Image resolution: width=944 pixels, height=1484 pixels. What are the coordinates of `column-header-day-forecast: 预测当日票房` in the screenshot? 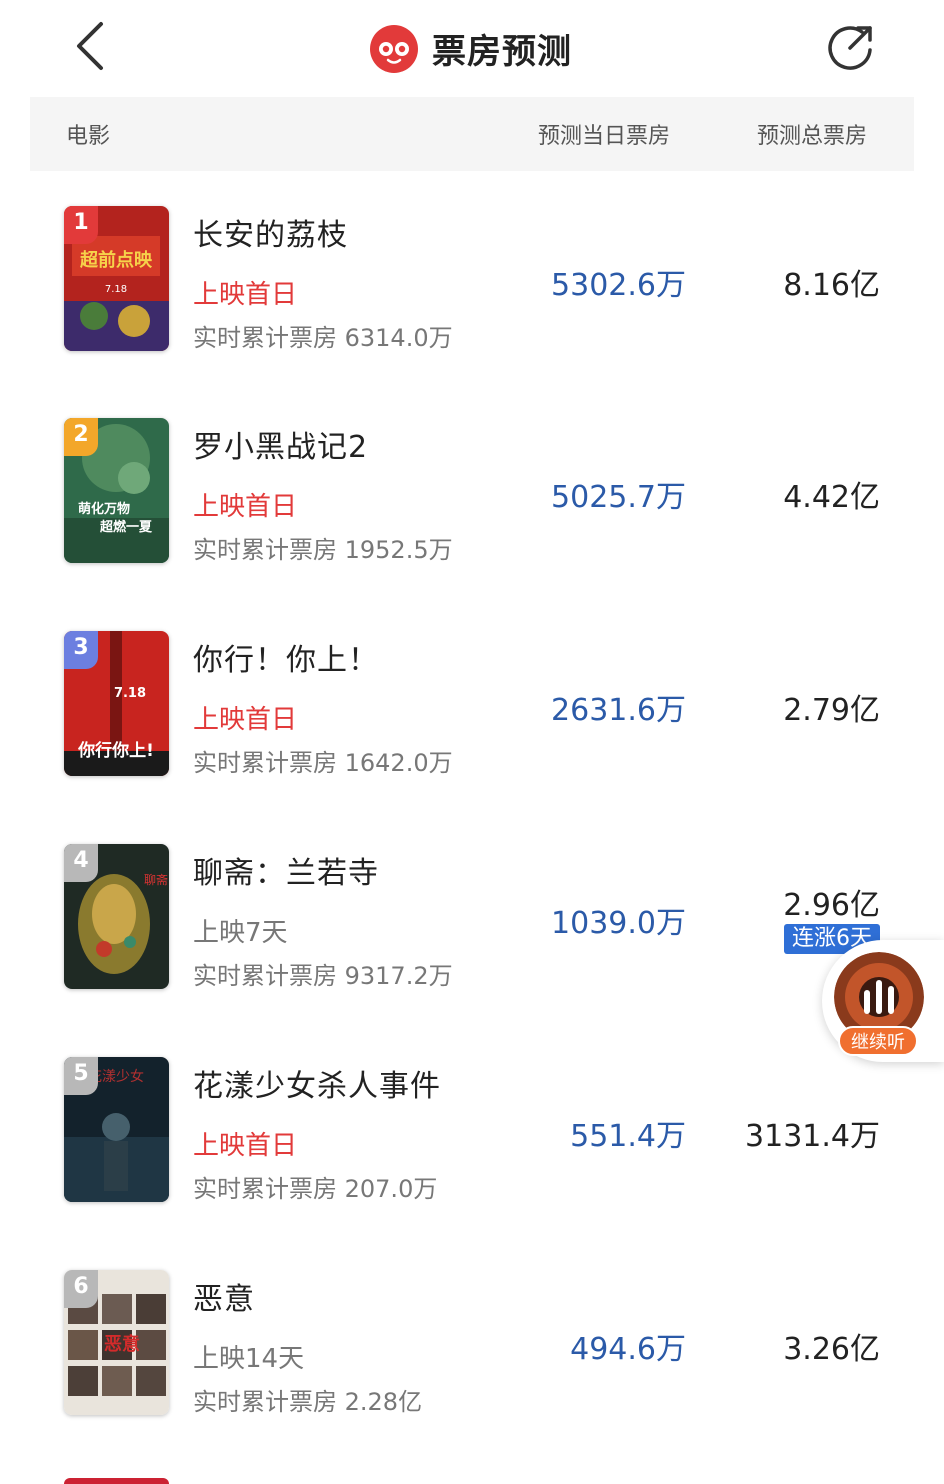 It's located at (604, 134).